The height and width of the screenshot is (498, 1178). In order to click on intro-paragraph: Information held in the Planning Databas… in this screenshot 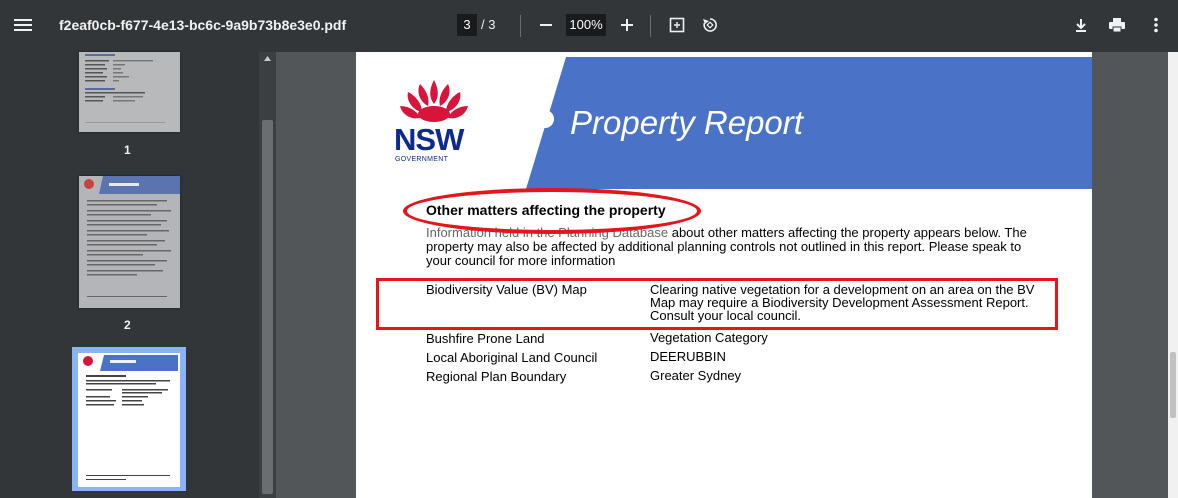, I will do `click(736, 247)`.